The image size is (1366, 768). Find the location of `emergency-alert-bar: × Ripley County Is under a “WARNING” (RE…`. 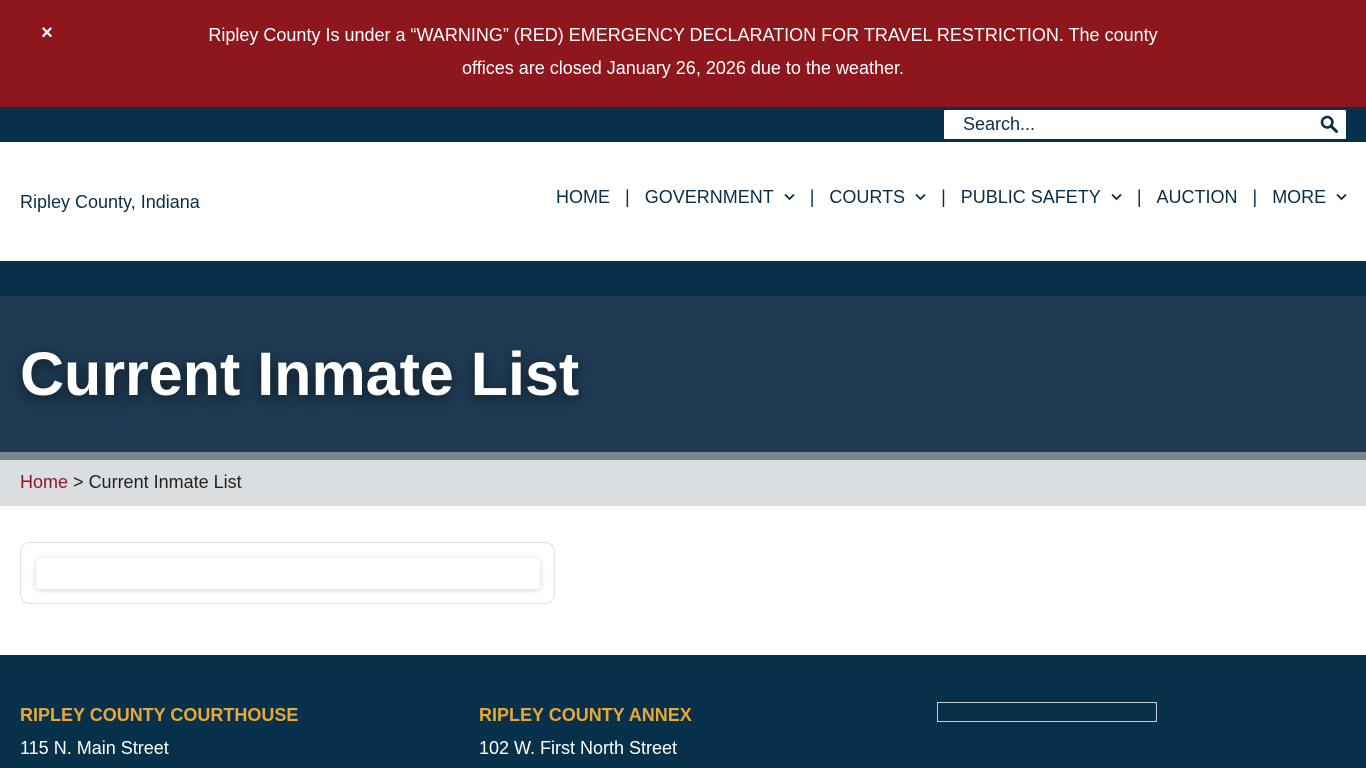

emergency-alert-bar: × Ripley County Is under a “WARNING” (RE… is located at coordinates (683, 53).